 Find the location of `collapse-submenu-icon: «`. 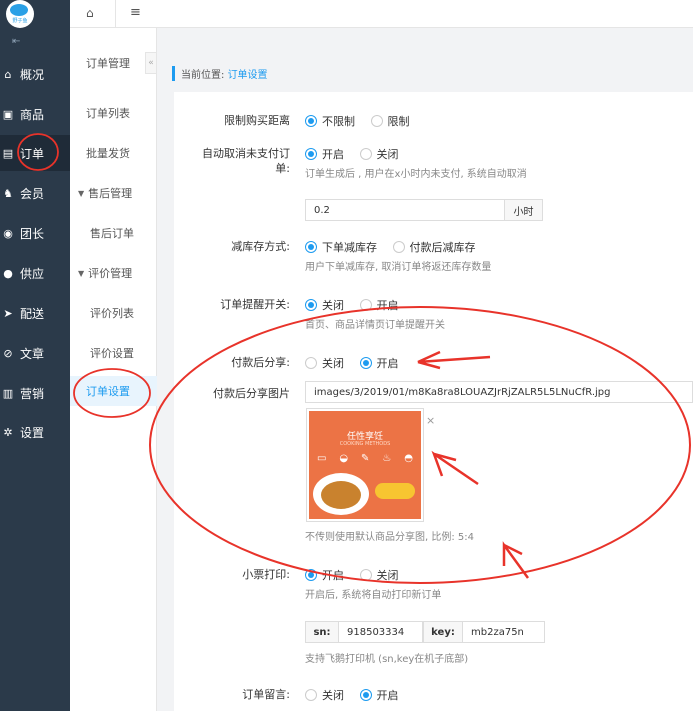

collapse-submenu-icon: « is located at coordinates (151, 63).